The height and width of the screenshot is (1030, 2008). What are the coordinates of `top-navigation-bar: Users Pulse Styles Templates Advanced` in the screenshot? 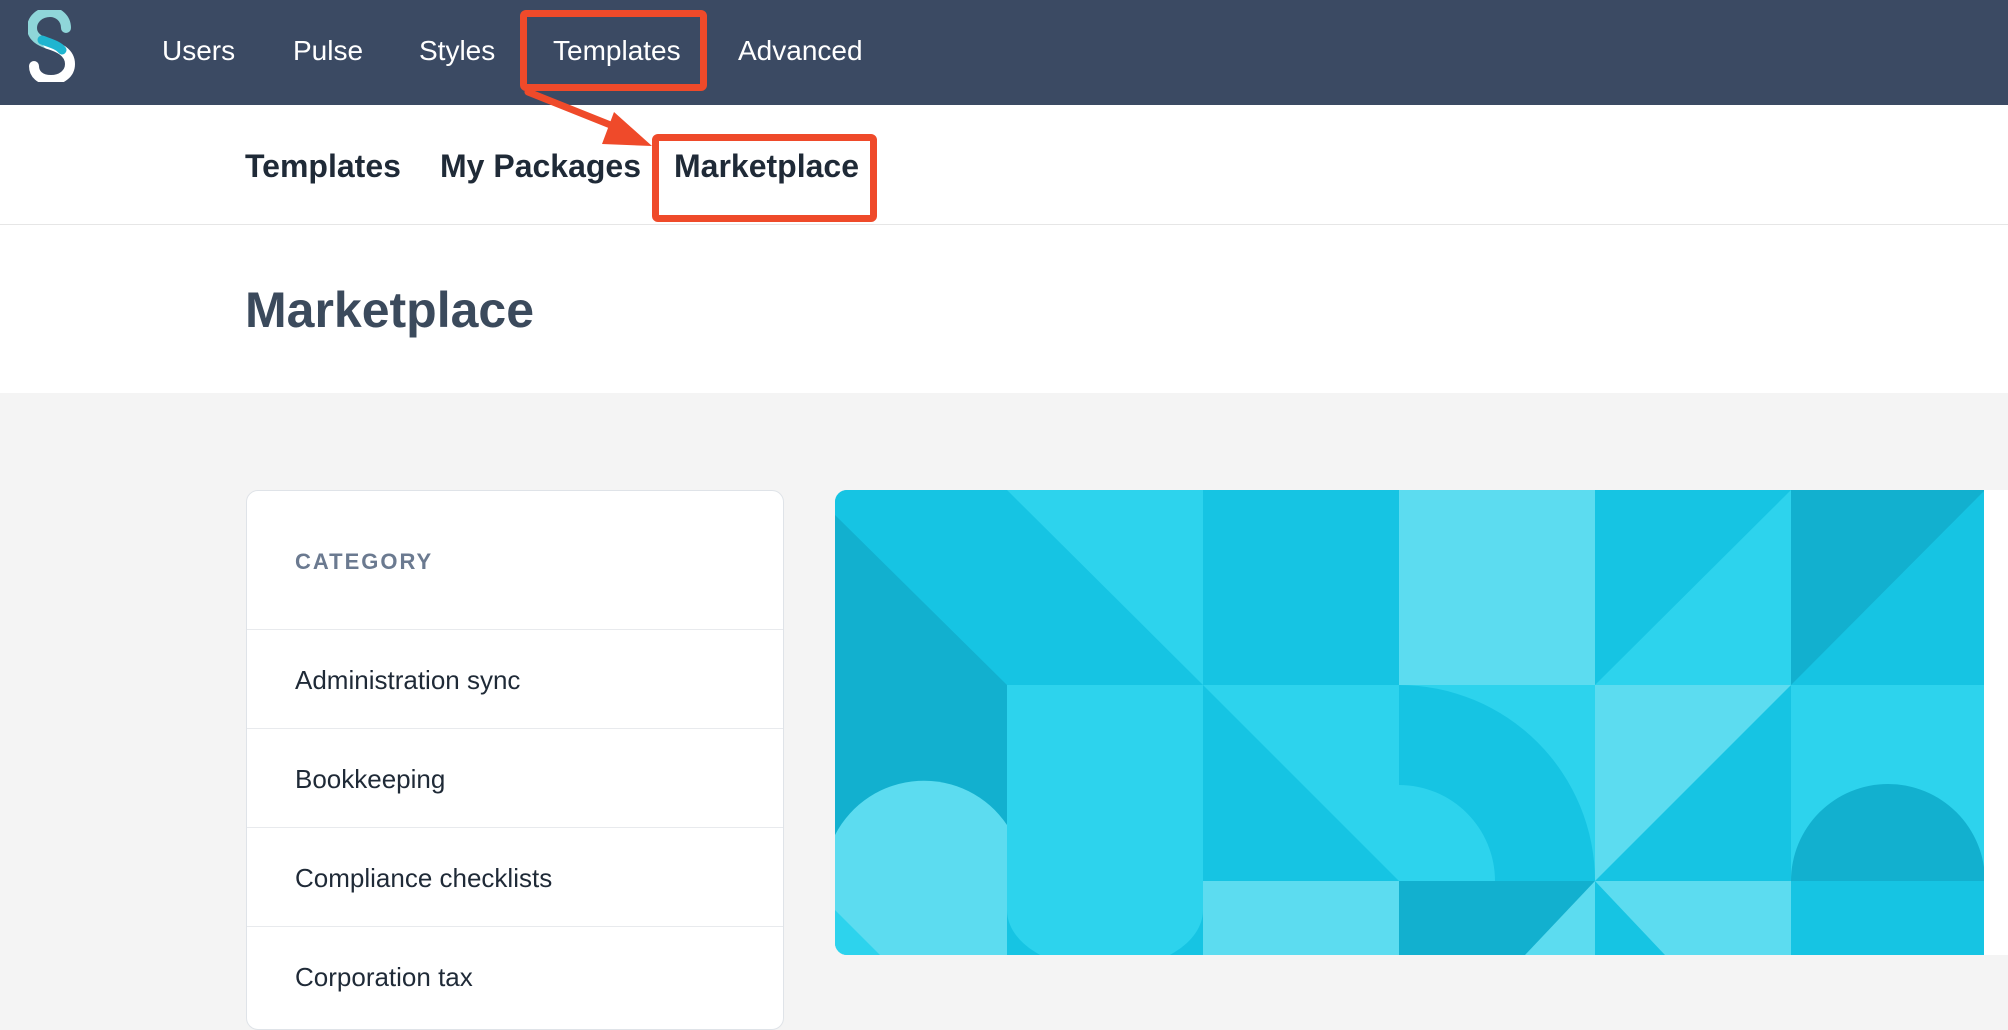 It's located at (1004, 52).